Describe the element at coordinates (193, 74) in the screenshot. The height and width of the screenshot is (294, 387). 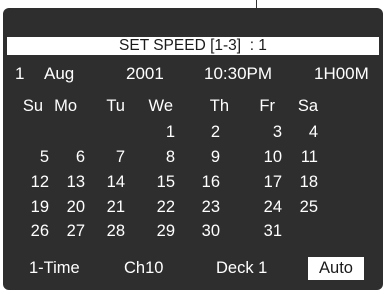
I see `recording-date-row: 1 Aug 2001 10:30PM 1H00M` at that location.